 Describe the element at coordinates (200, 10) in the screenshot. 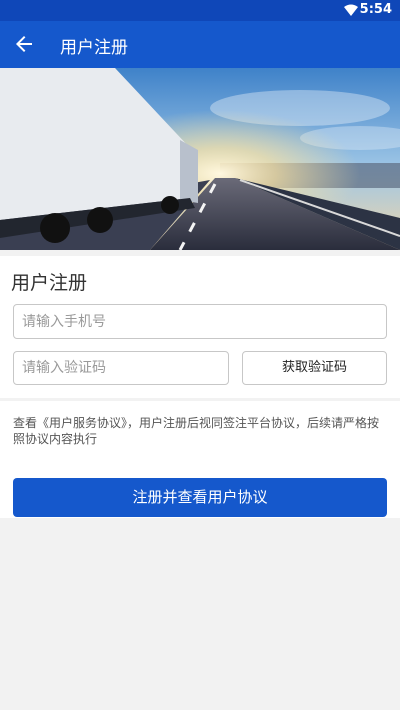

I see `status-bar: 5:54` at that location.